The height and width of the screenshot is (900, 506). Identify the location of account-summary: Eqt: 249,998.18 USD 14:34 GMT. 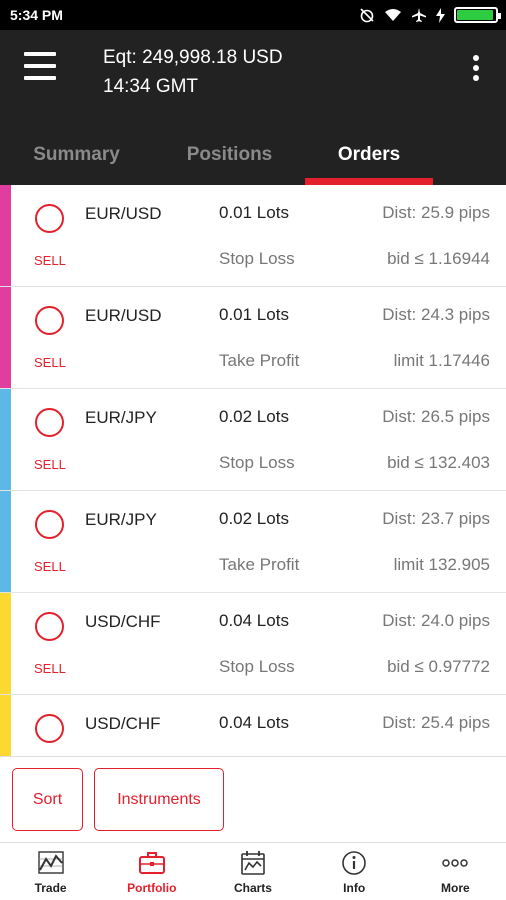
(193, 72).